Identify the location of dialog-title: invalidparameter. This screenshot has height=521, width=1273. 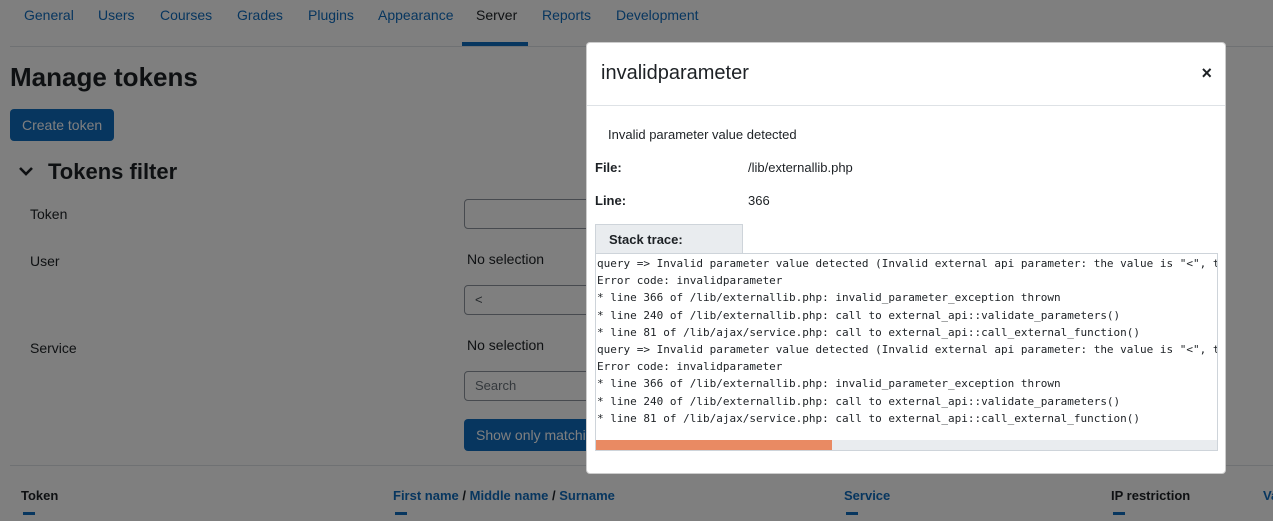
(675, 73).